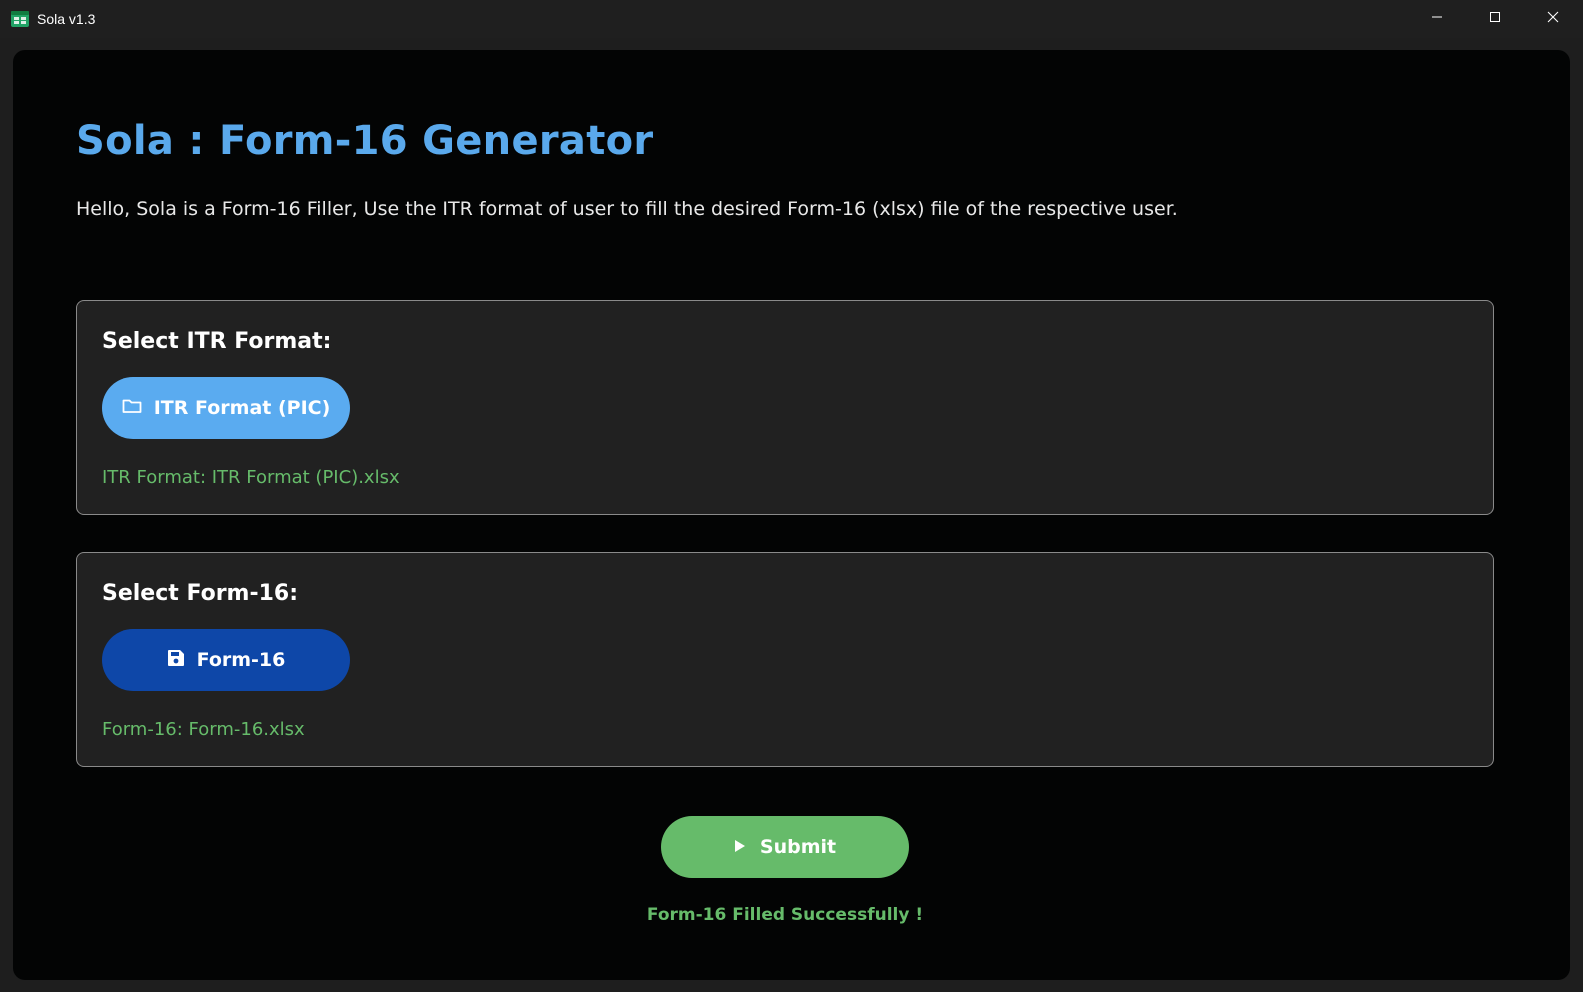  What do you see at coordinates (132, 408) in the screenshot?
I see `folder-icon` at bounding box center [132, 408].